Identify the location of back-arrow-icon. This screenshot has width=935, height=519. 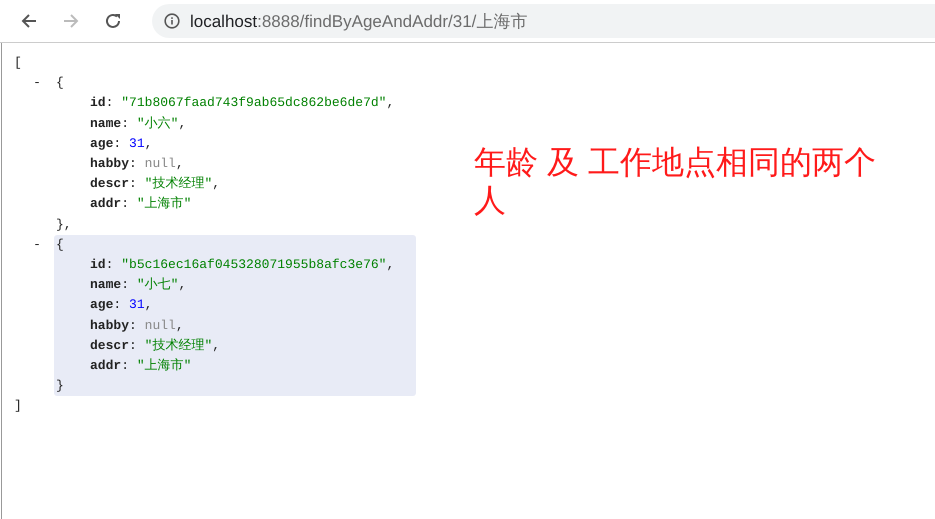
(29, 21).